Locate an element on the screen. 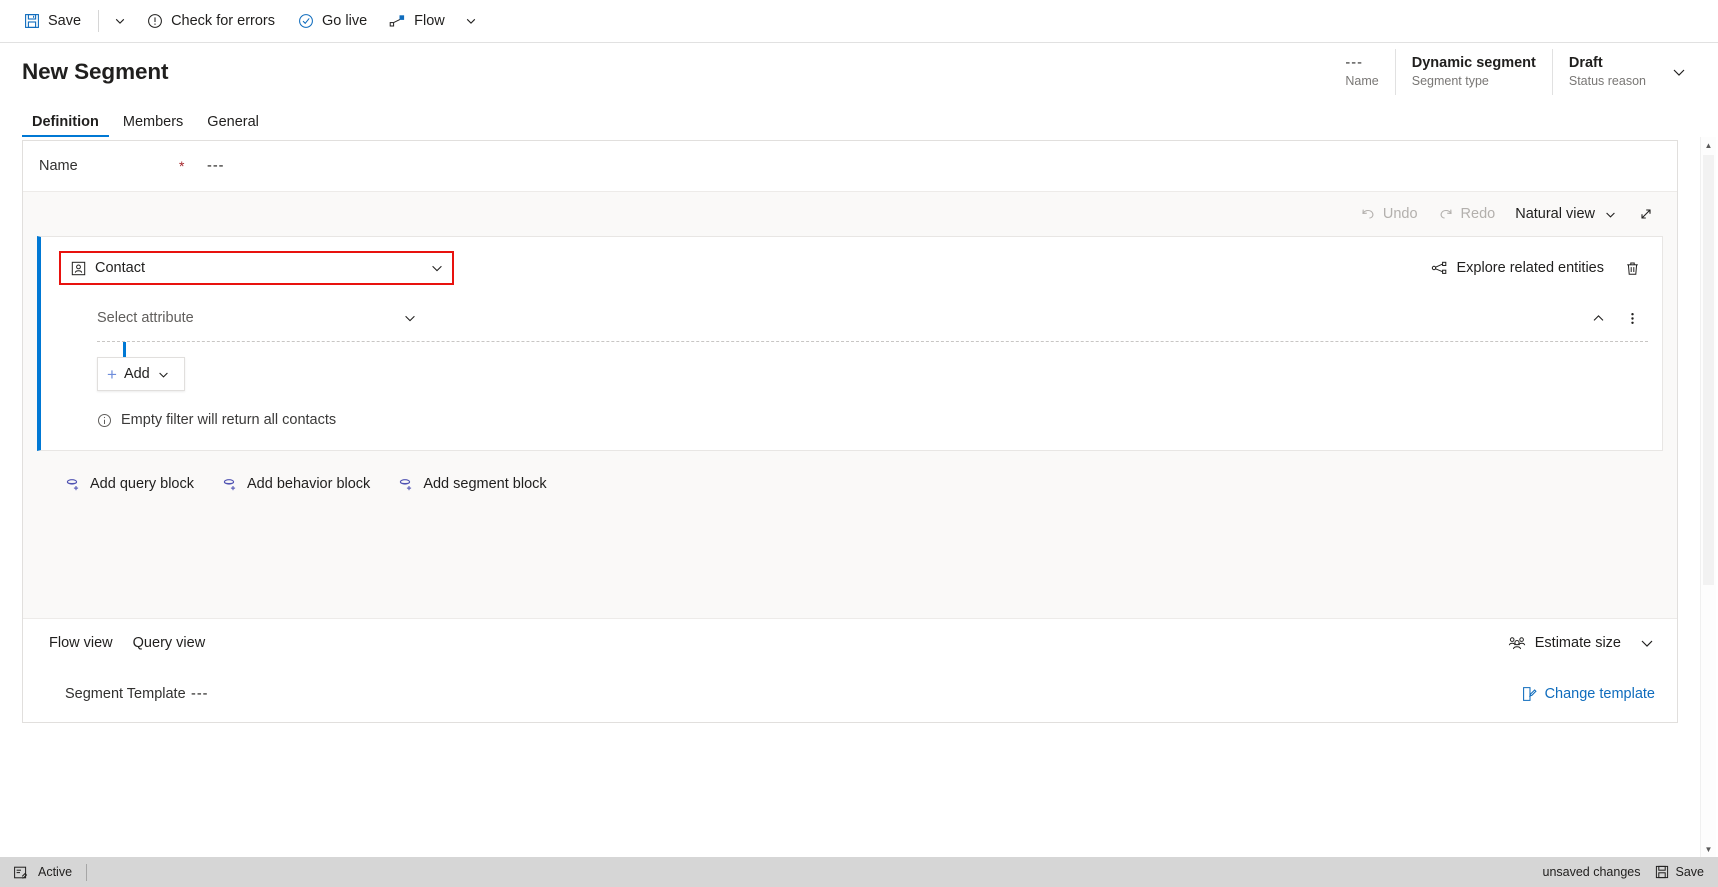 This screenshot has height=887, width=1718. add-query-block-button: Add query block is located at coordinates (129, 484).